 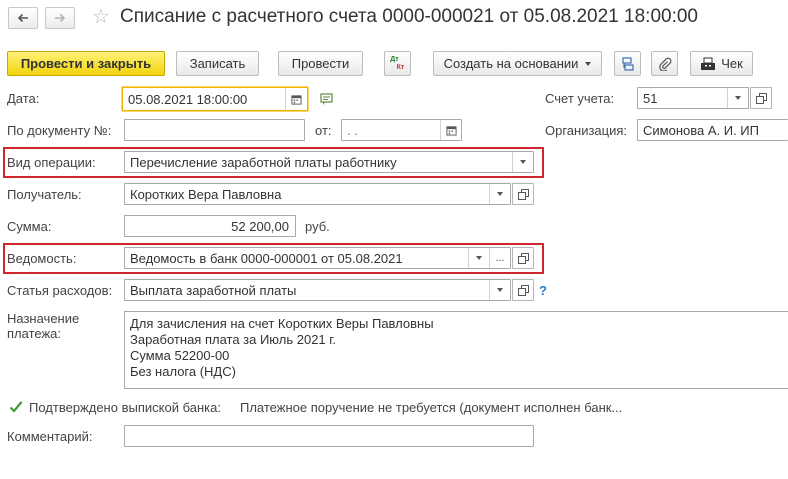 I want to click on paperclip-icon, so click(x=665, y=64).